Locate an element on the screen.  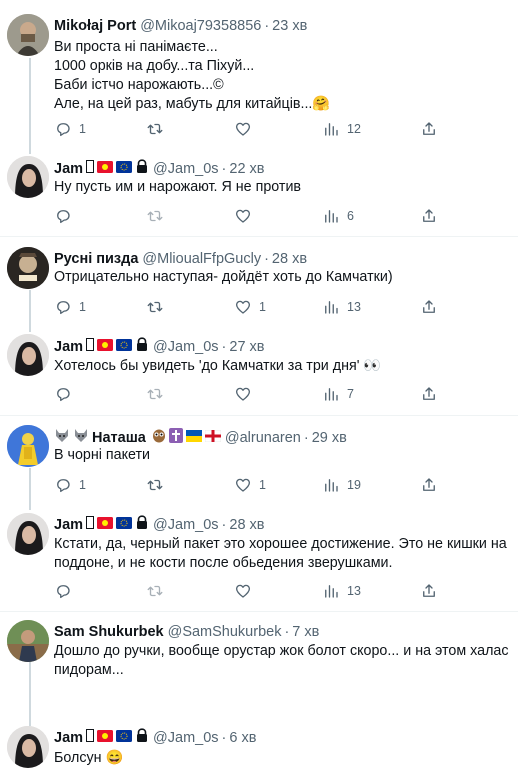
timestamp: 22 хв is located at coordinates (246, 169).